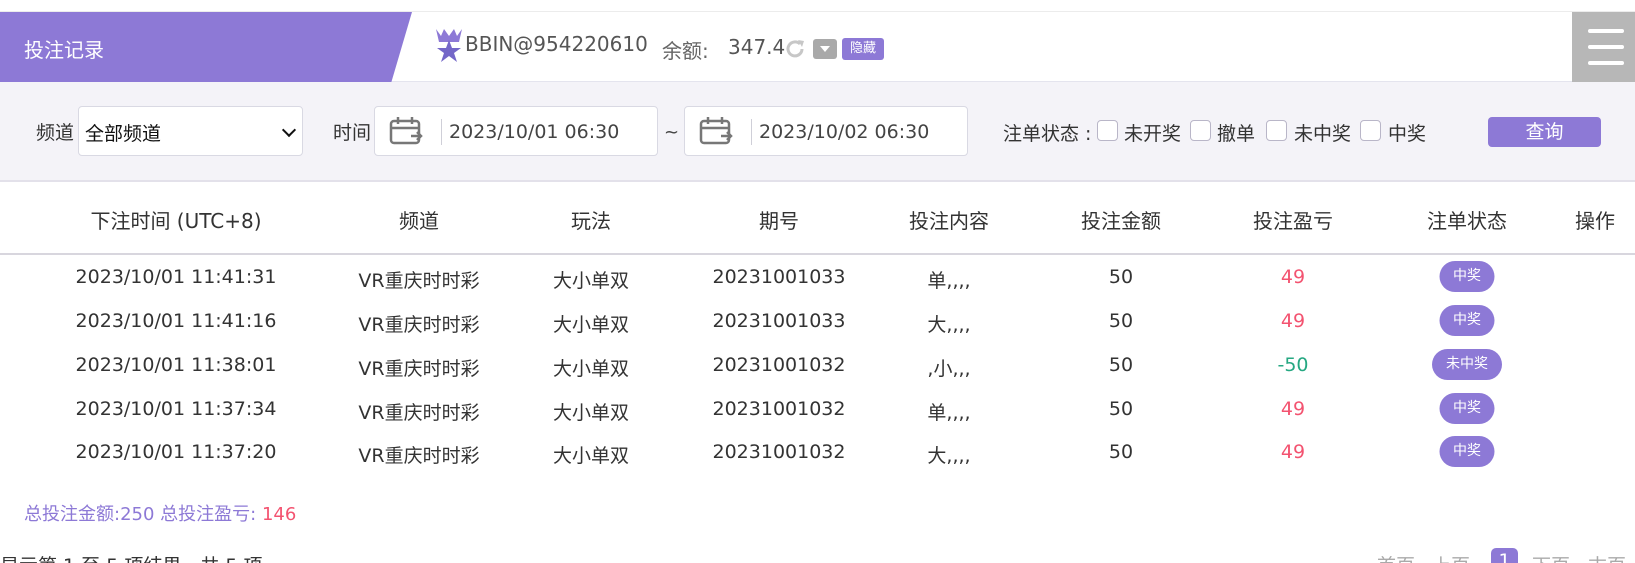  I want to click on status-filter-label: 注单状态 :, so click(1047, 134).